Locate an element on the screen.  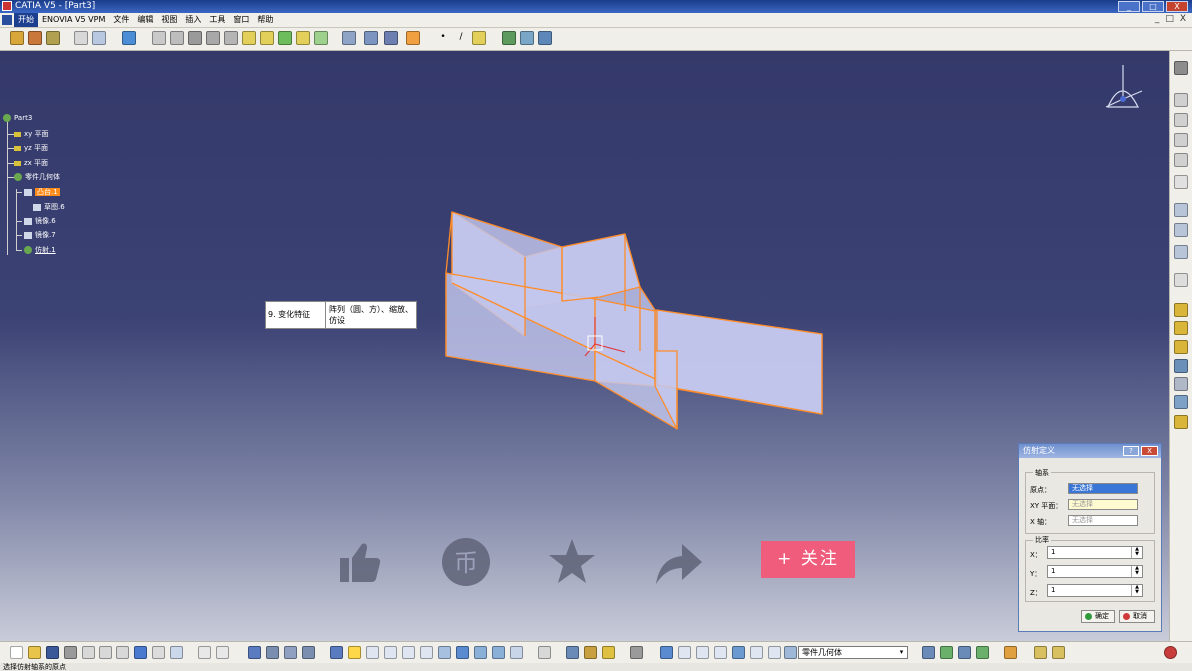
split-icon is located at coordinates (249, 38).